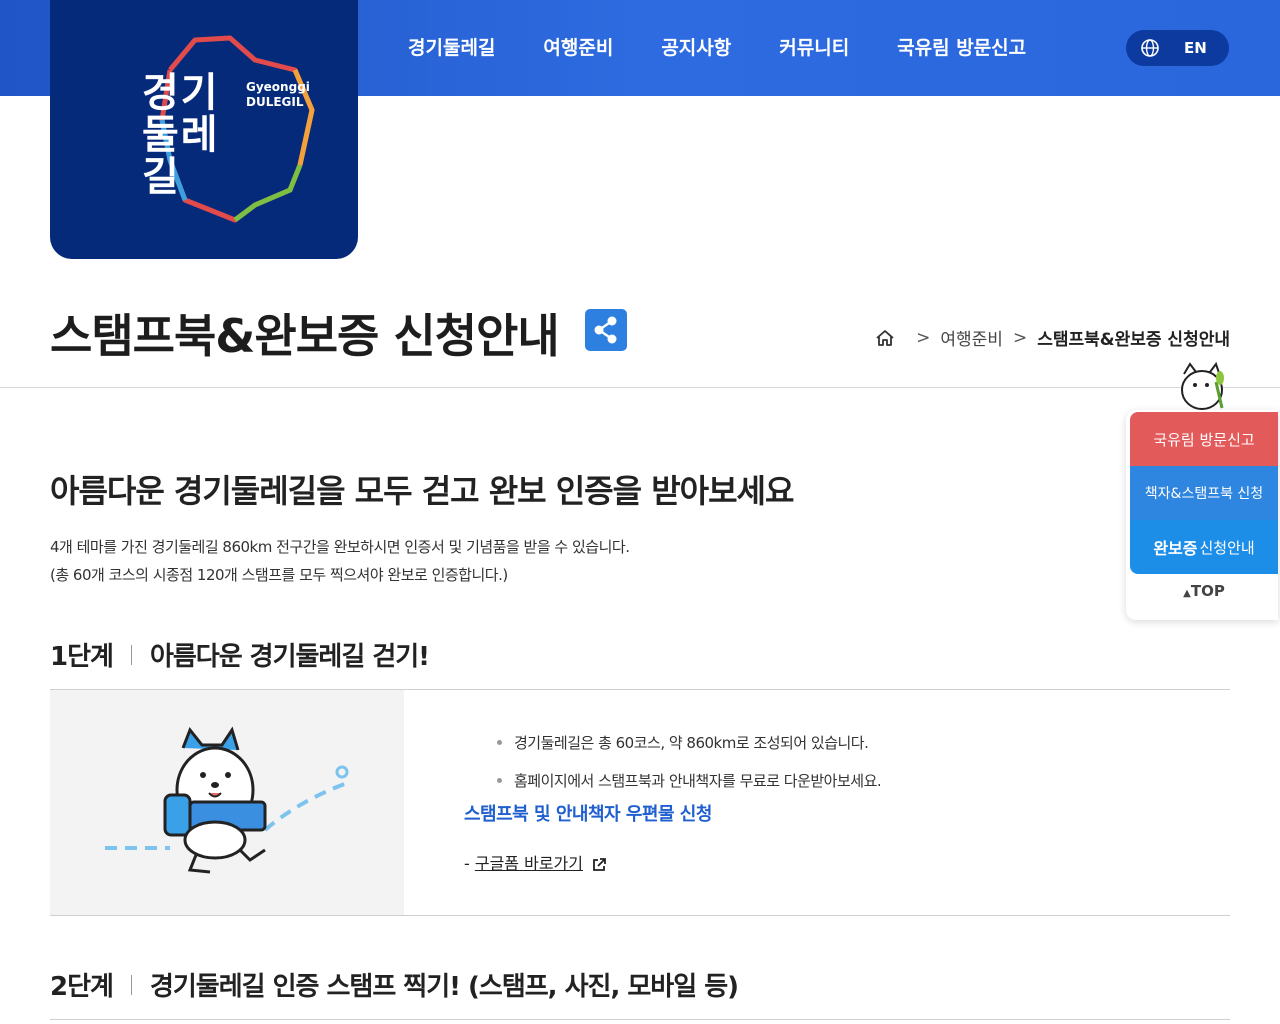  I want to click on globe-icon, so click(1150, 48).